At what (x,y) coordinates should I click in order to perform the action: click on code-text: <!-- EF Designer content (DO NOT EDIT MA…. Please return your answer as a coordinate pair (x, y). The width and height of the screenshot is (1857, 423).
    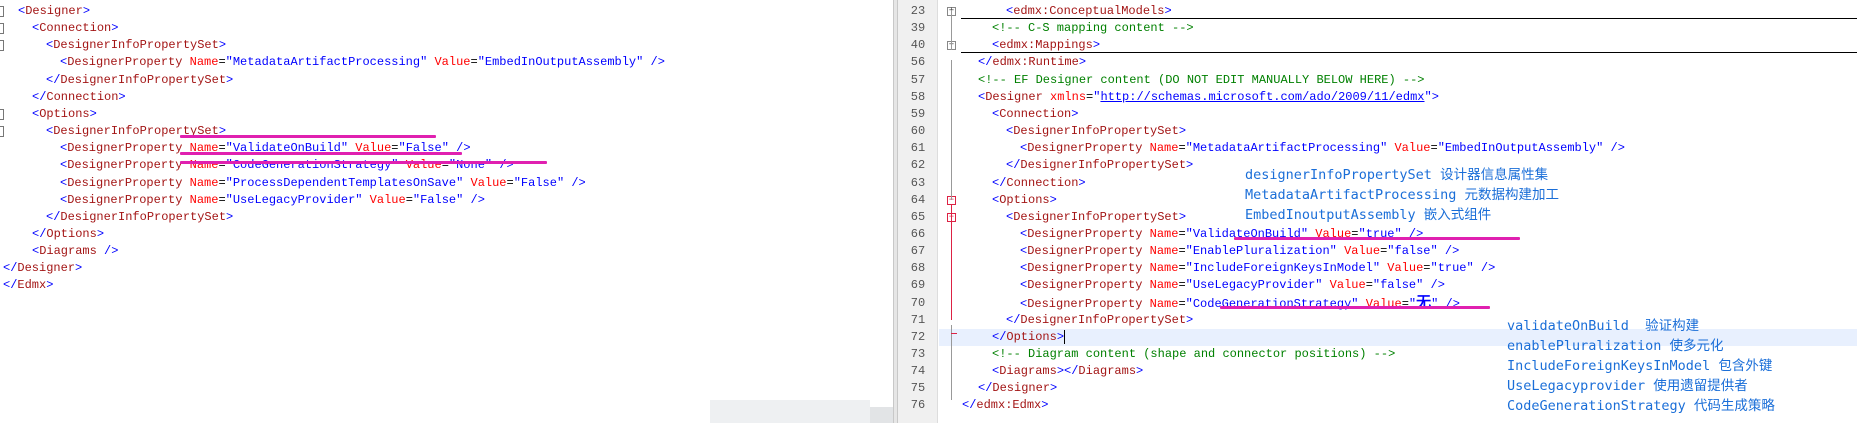
    Looking at the image, I should click on (1201, 79).